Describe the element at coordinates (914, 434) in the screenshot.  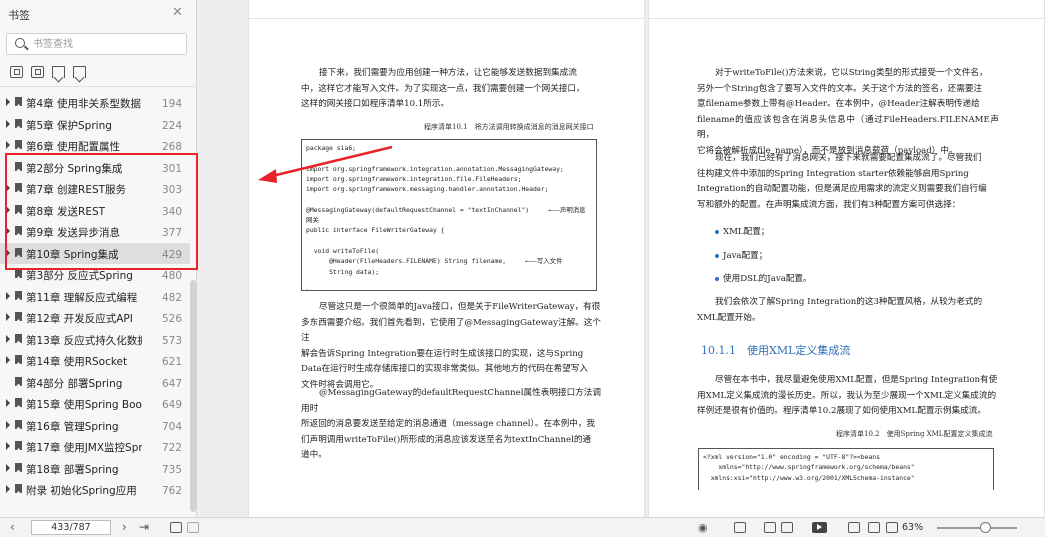
I see `code-listing-caption: 程序清单10.2 使用Spring XML配置定义集成流` at that location.